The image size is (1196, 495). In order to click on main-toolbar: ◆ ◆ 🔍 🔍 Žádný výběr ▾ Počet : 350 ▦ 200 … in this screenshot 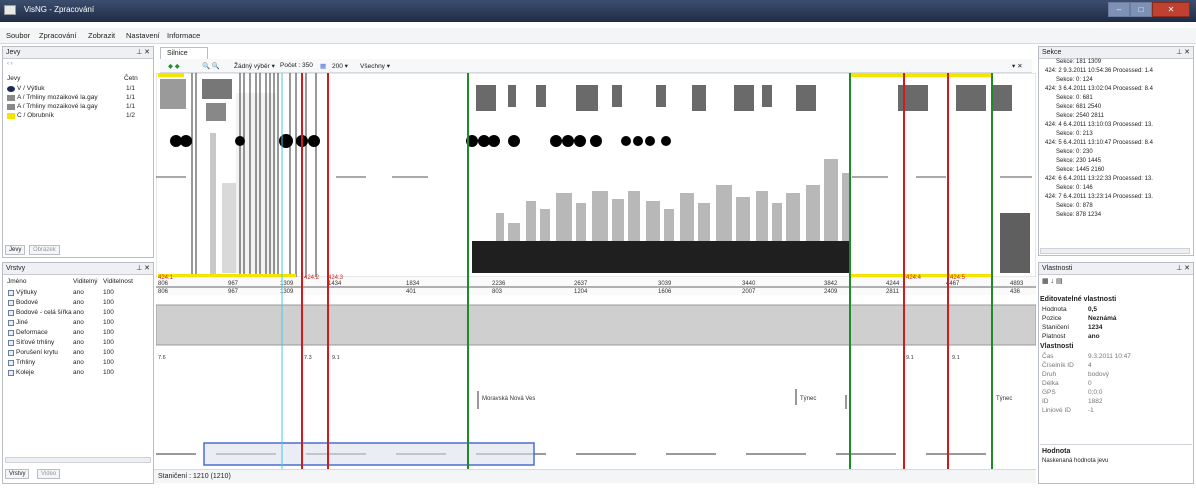, I will do `click(596, 66)`.